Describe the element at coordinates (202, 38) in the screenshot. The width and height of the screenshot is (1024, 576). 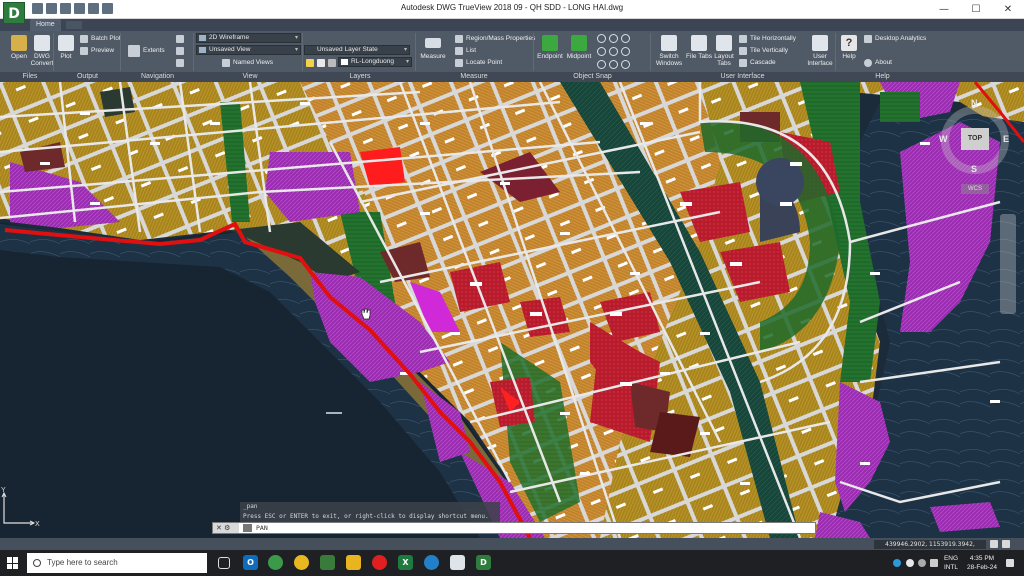
I see `wireframe-icon` at that location.